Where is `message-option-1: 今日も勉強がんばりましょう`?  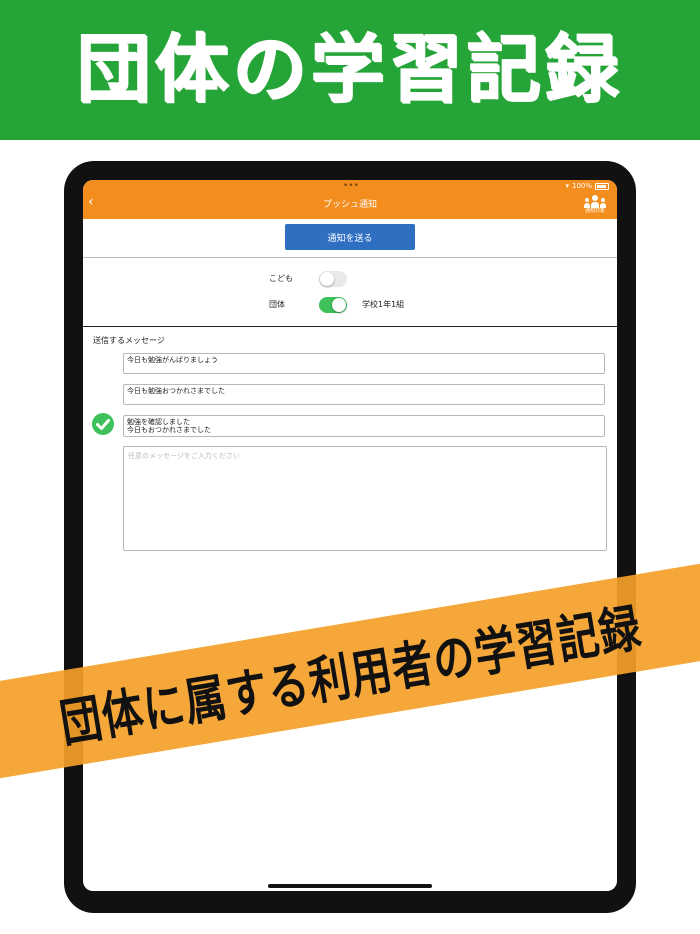
message-option-1: 今日も勉強がんばりましょう is located at coordinates (364, 363).